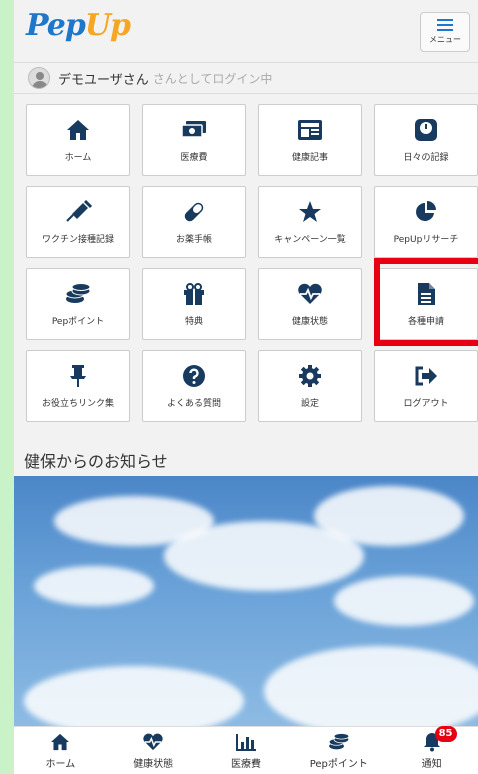 The image size is (478, 774). What do you see at coordinates (309, 157) in the screenshot?
I see `tile-label: 健康記事` at bounding box center [309, 157].